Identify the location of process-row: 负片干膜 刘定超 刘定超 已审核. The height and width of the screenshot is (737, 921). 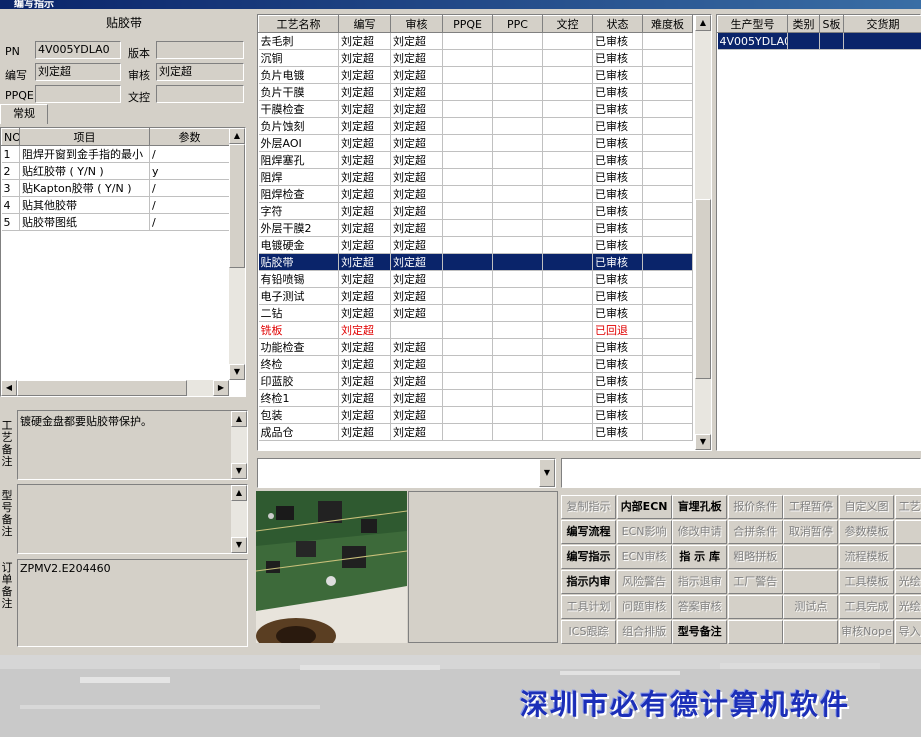
(475, 92).